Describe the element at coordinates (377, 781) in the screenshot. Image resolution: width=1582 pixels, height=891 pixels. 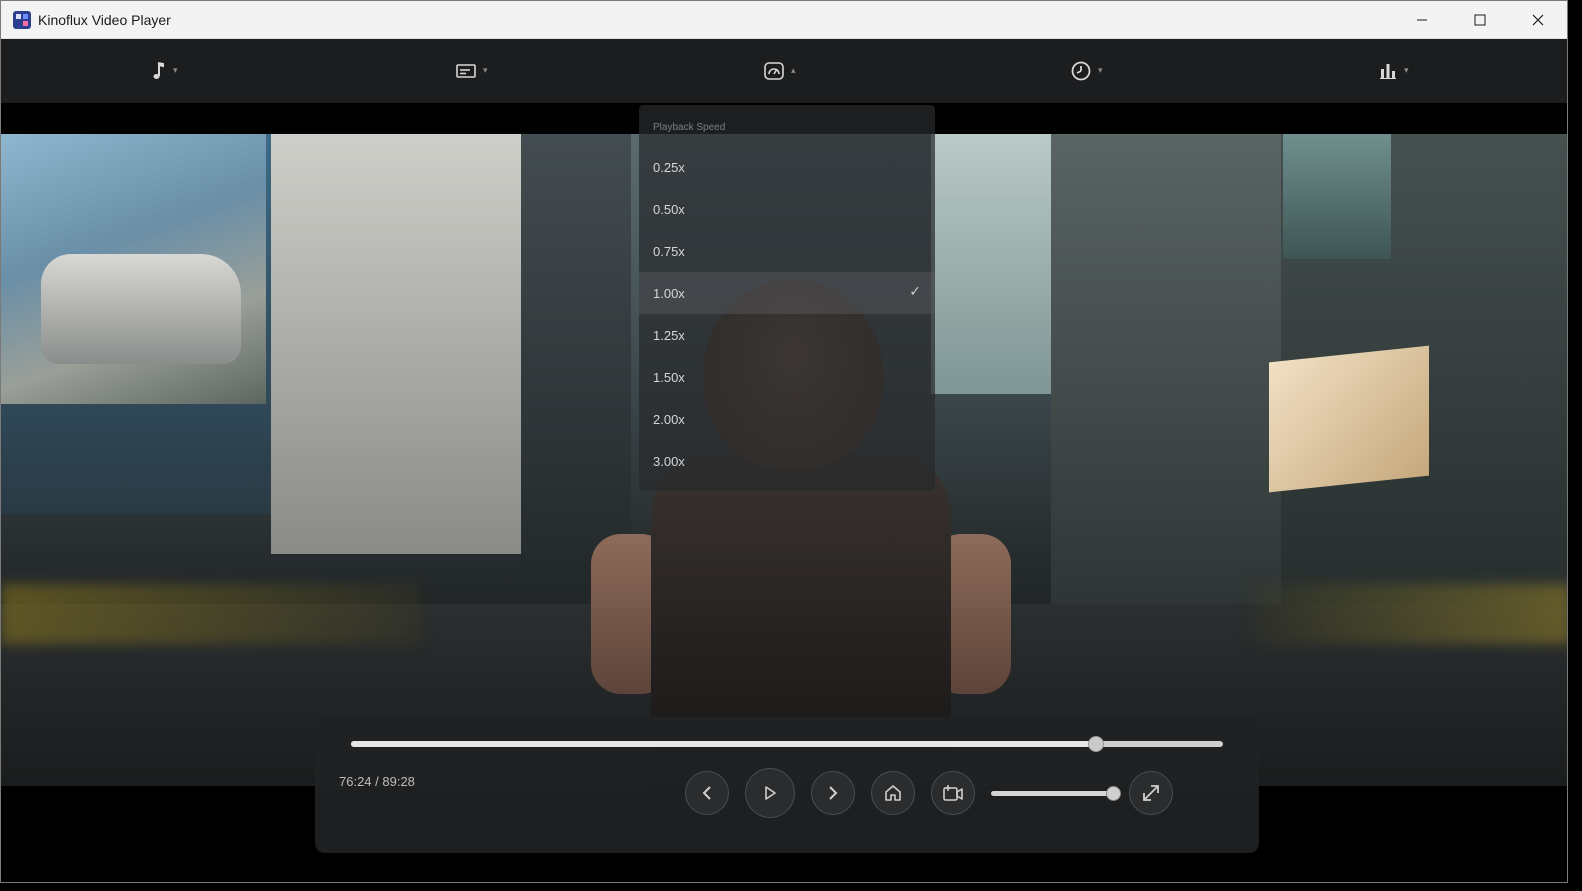
I see `time-display: 76:24 / 89:28` at that location.